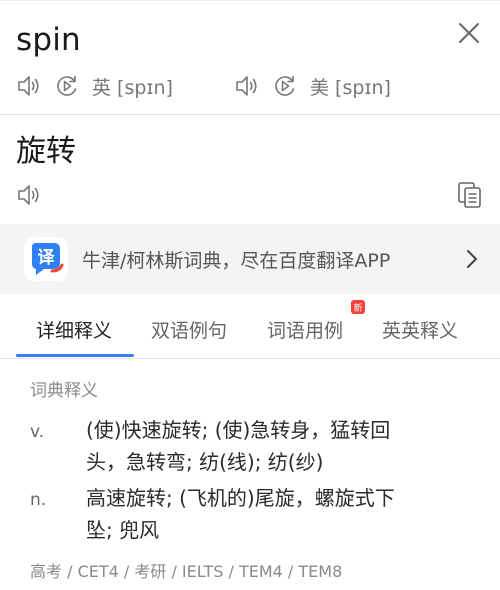 The width and height of the screenshot is (500, 590). Describe the element at coordinates (74, 329) in the screenshot. I see `tab-detailed-definitions: 详细释义` at that location.